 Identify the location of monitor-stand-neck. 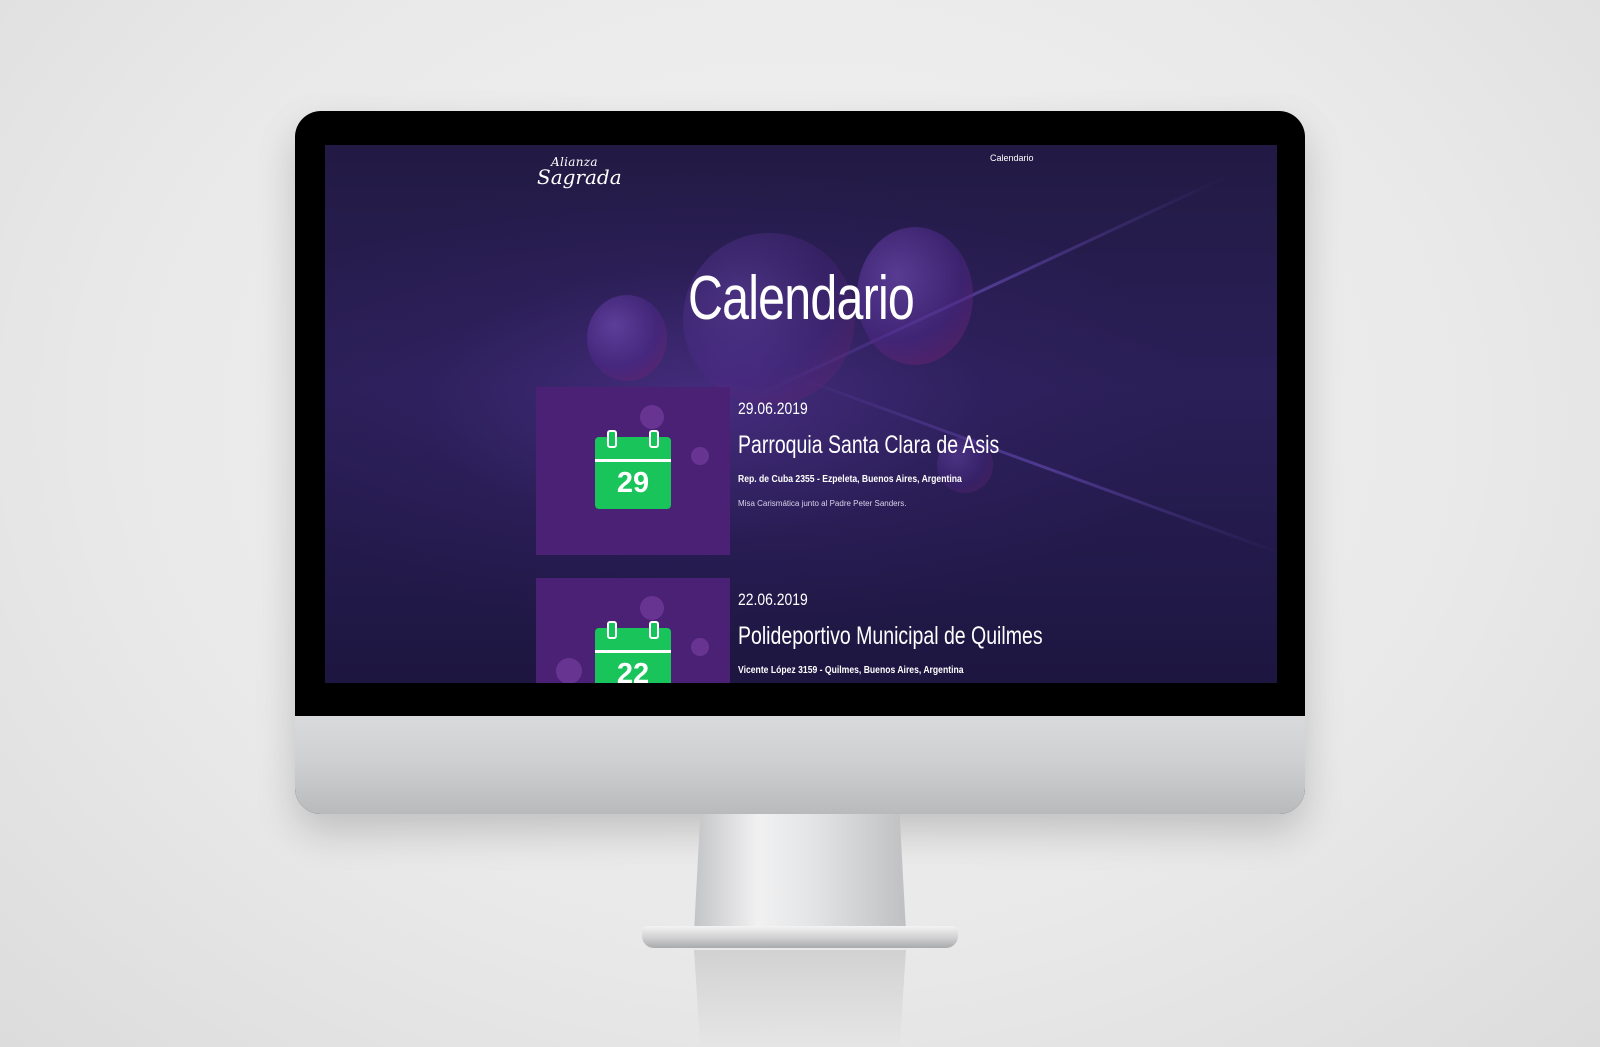
(800, 873).